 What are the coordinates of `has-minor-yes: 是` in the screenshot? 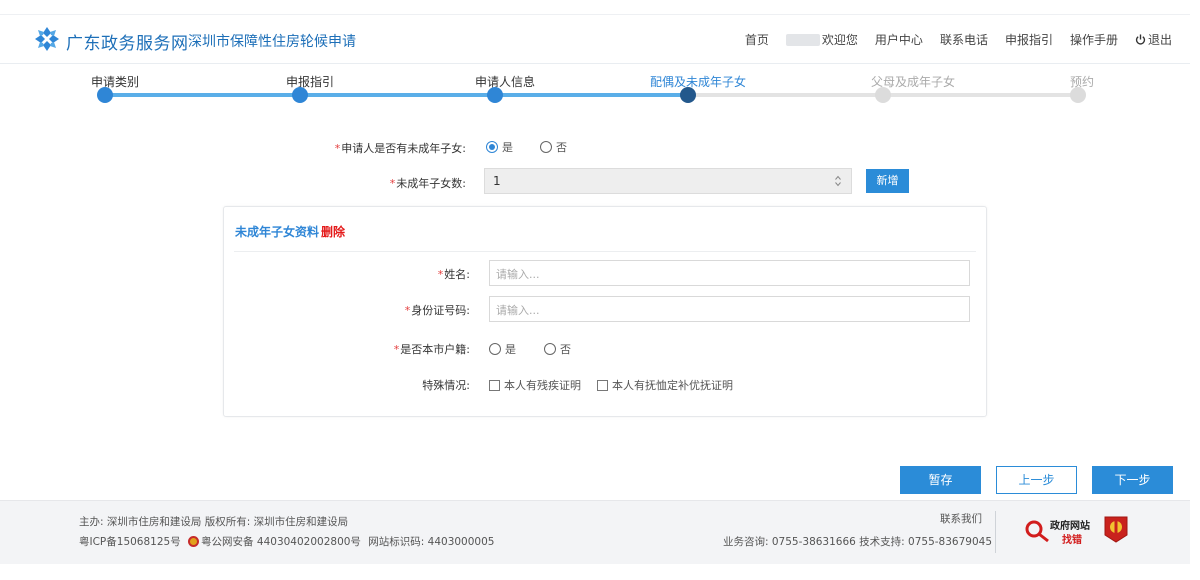 It's located at (499, 147).